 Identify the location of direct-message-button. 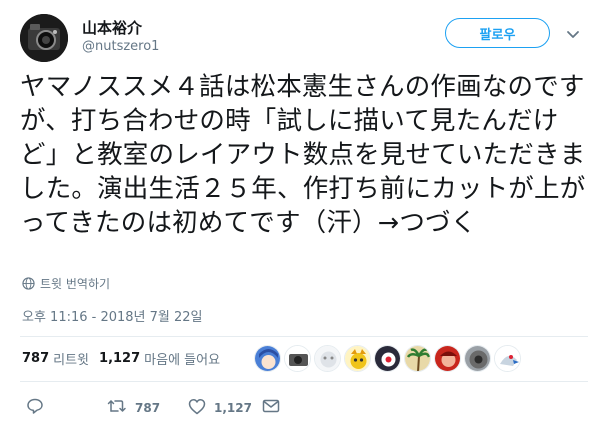
(271, 408).